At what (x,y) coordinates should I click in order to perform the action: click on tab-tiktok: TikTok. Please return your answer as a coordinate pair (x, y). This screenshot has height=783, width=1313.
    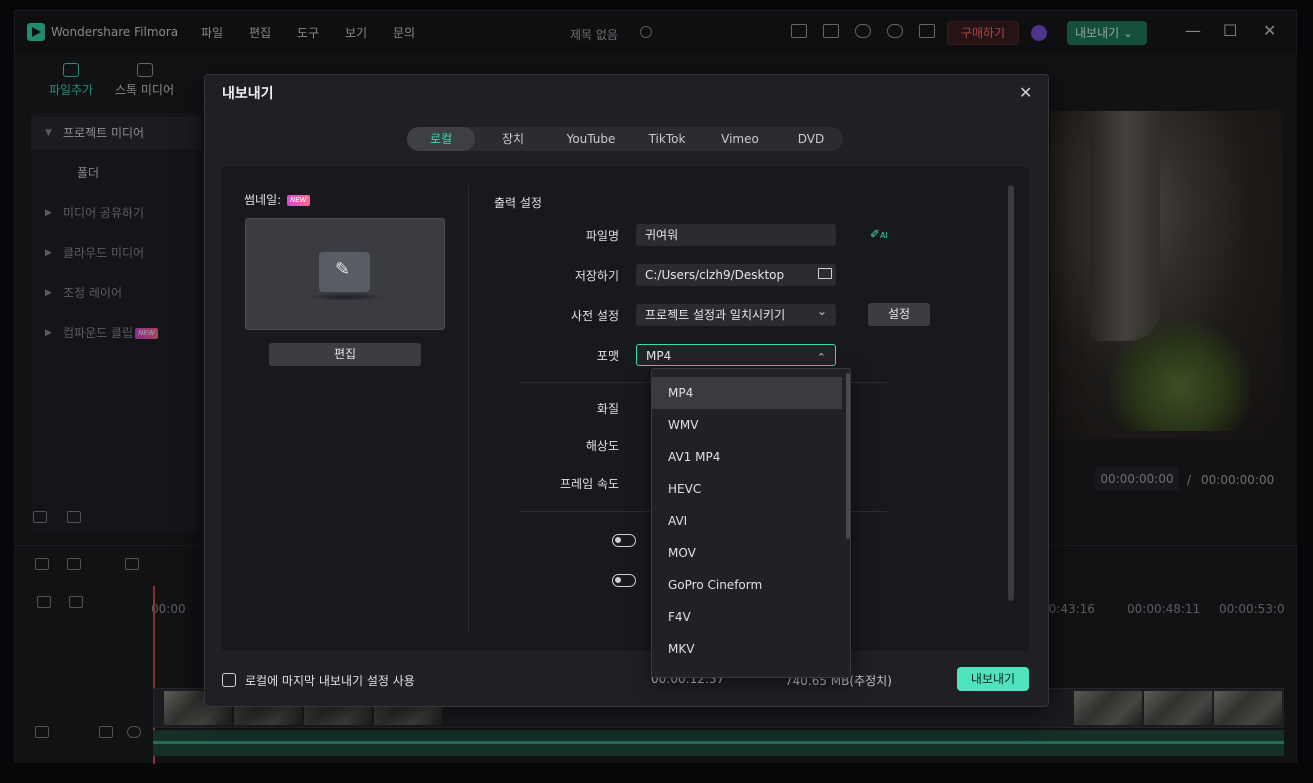
    Looking at the image, I should click on (667, 139).